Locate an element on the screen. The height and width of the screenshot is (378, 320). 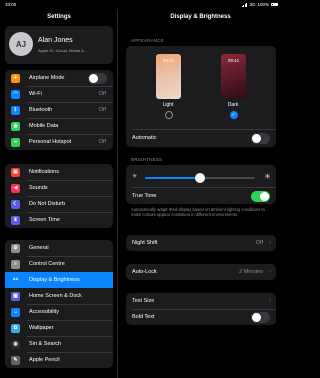
auto-lock-label: Auto-Lock is located at coordinates (144, 272).